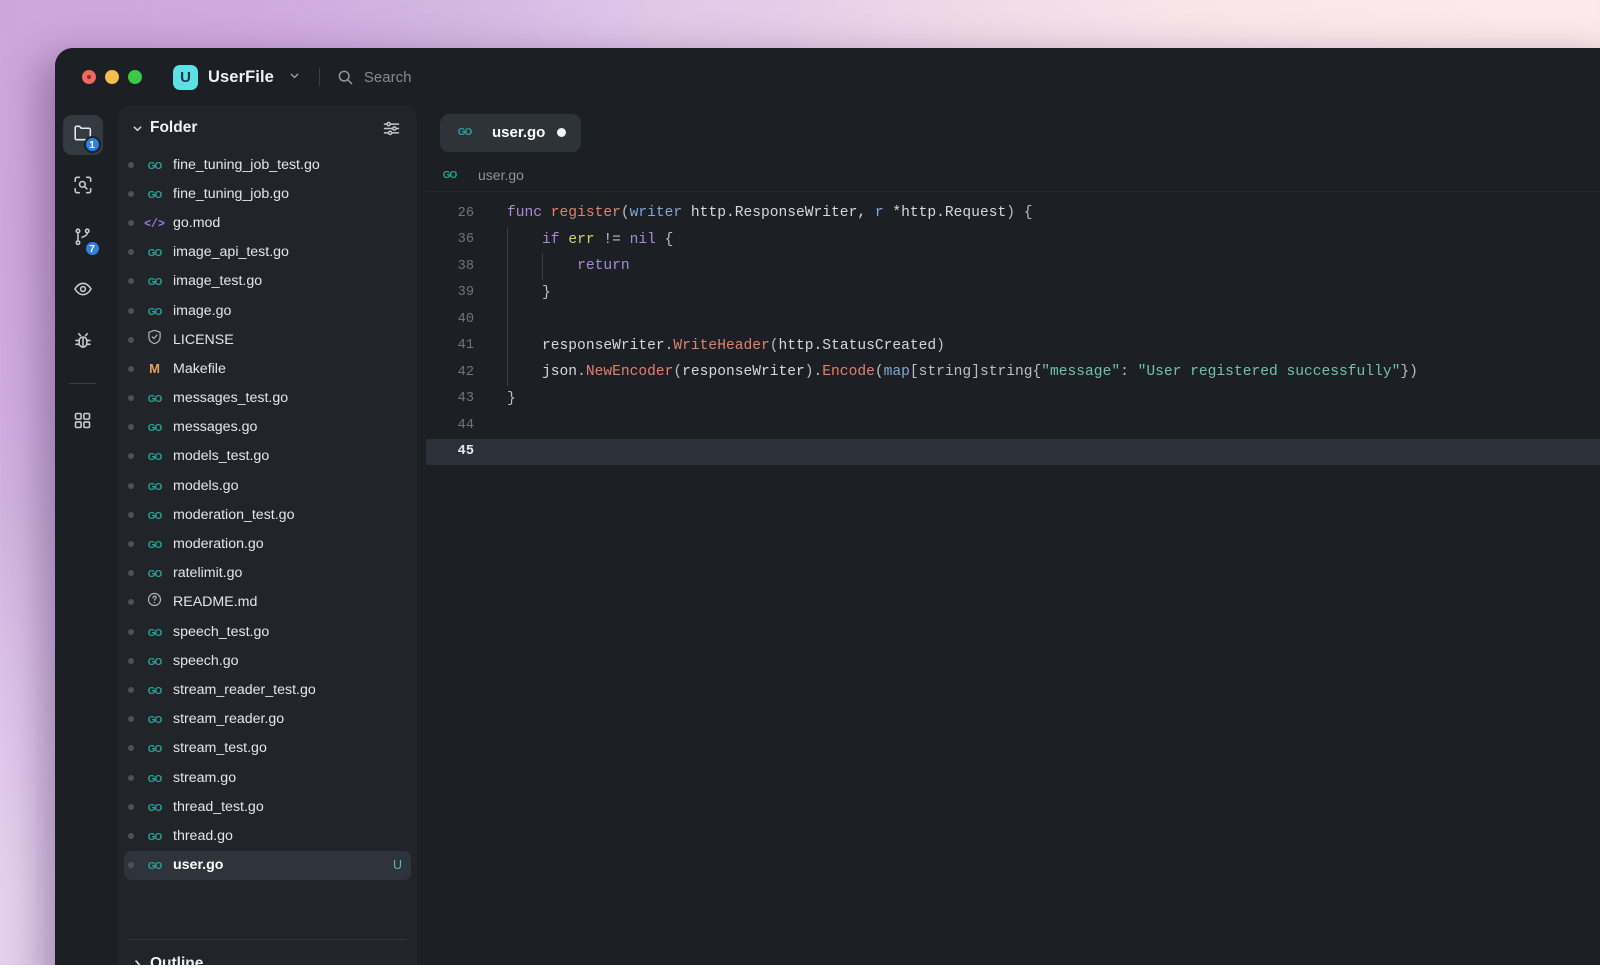 This screenshot has height=965, width=1600. Describe the element at coordinates (231, 252) in the screenshot. I see `file-tree-item-label: image_api_test.go` at that location.